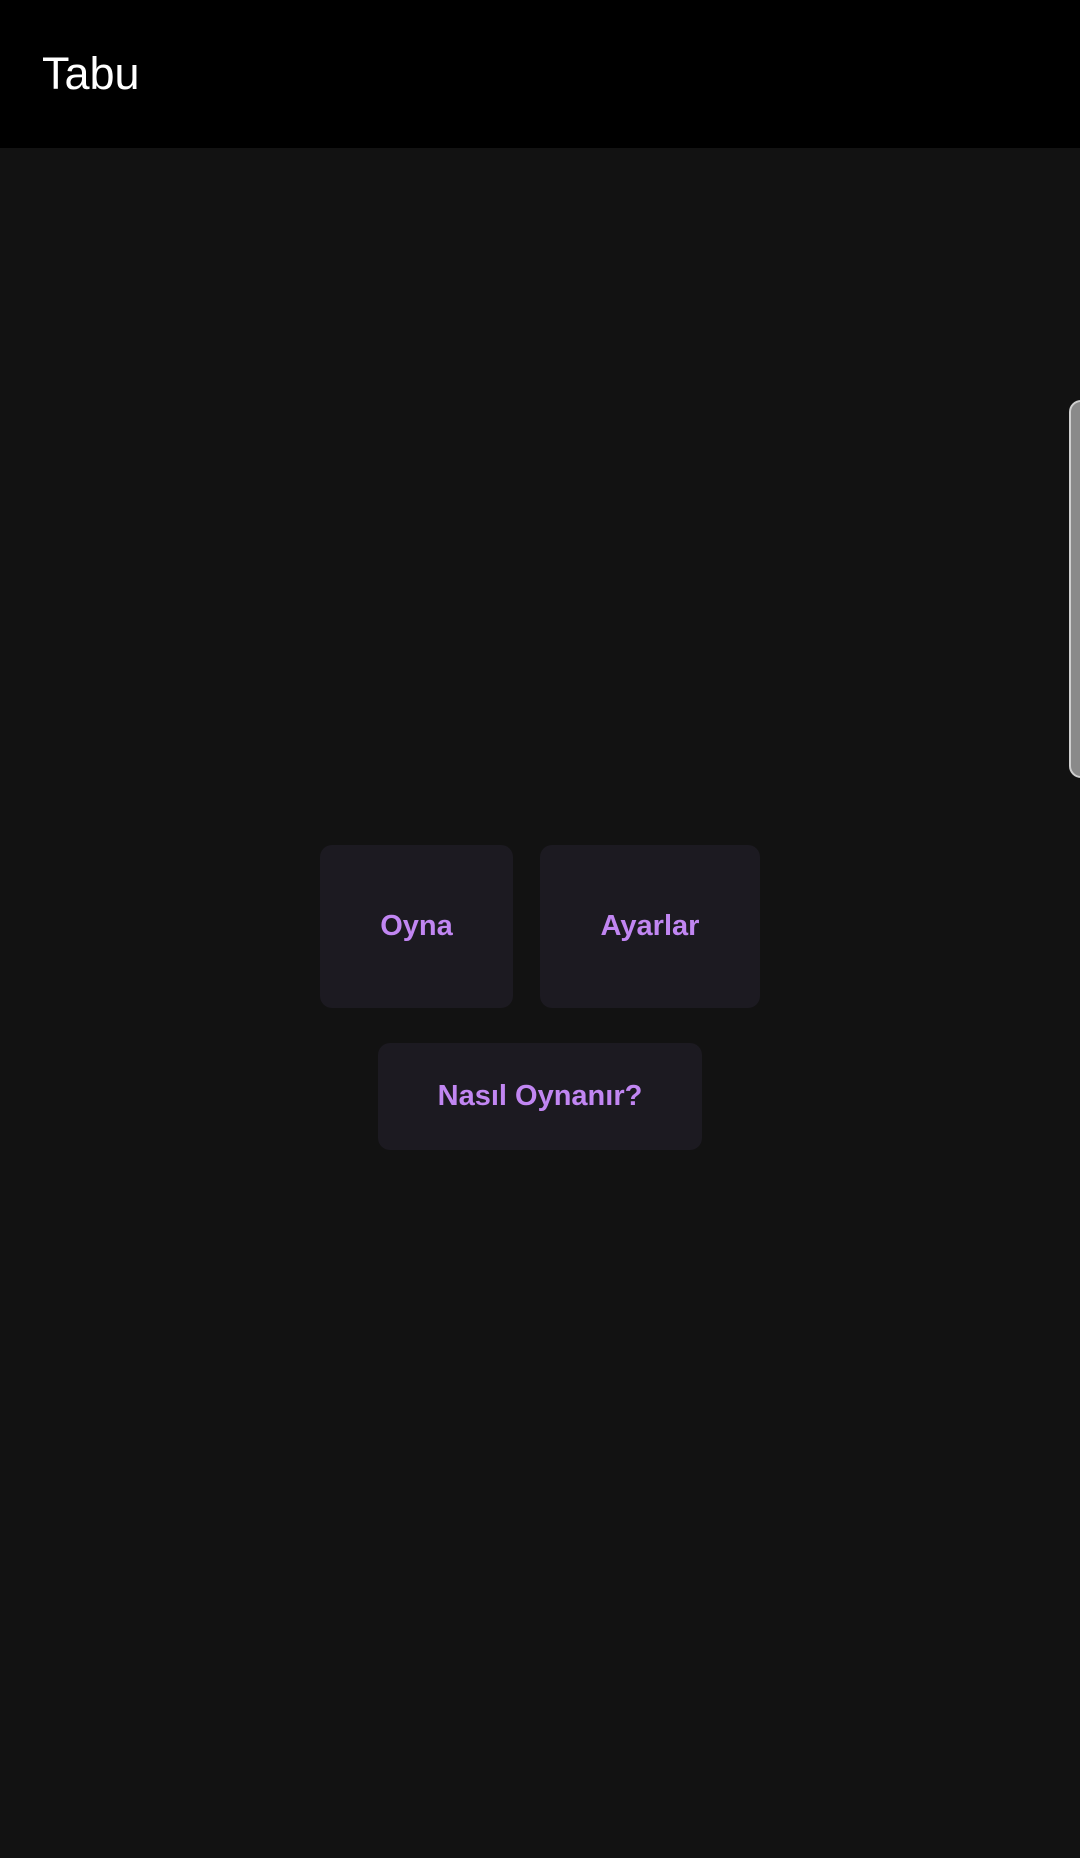 This screenshot has width=1080, height=1858. What do you see at coordinates (1074, 589) in the screenshot?
I see `edge-panel-handle` at bounding box center [1074, 589].